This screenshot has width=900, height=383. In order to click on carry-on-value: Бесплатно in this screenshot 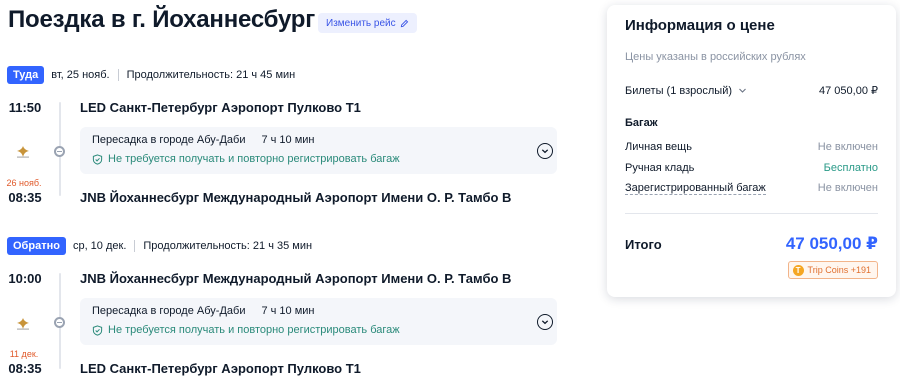, I will do `click(850, 168)`.